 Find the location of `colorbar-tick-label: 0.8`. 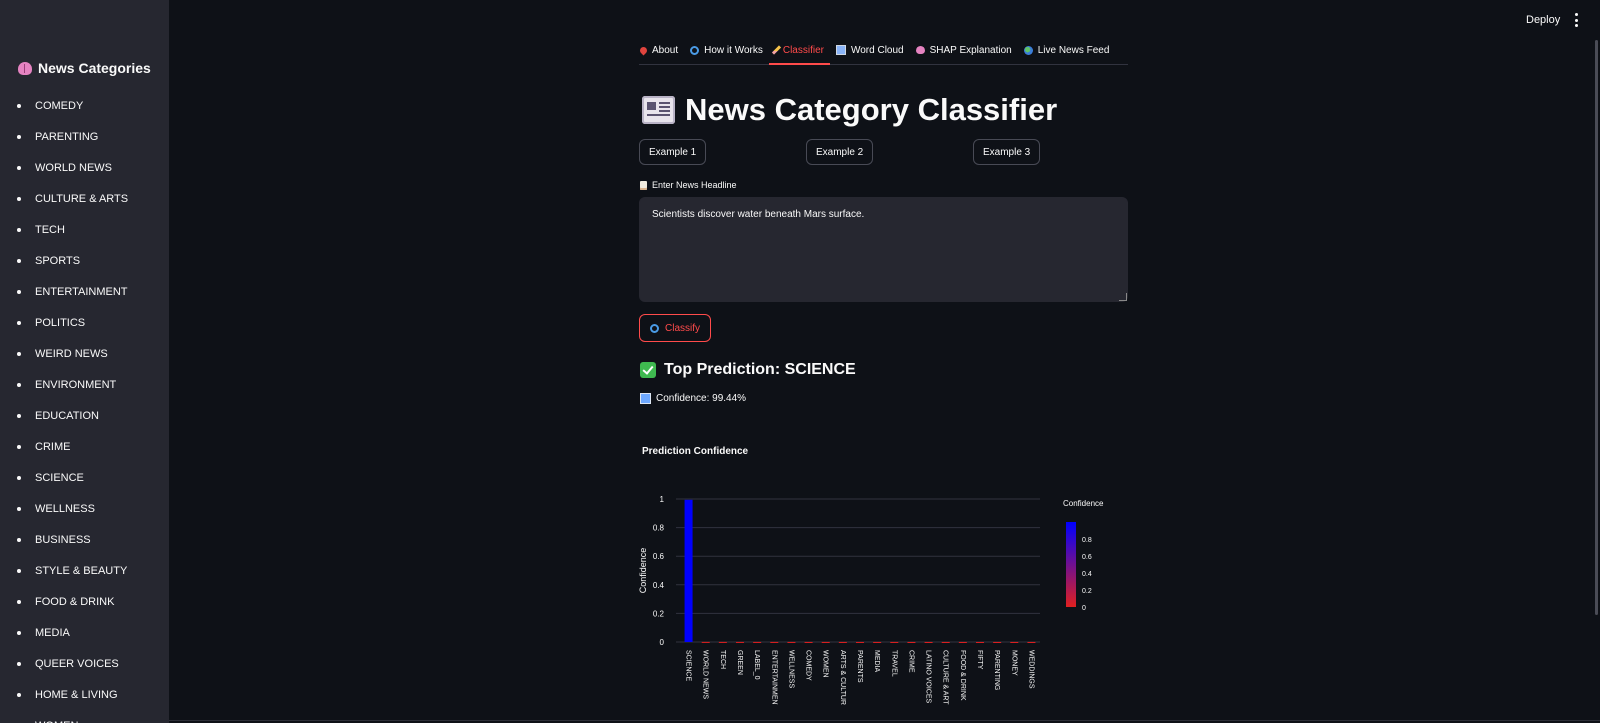

colorbar-tick-label: 0.8 is located at coordinates (1087, 540).